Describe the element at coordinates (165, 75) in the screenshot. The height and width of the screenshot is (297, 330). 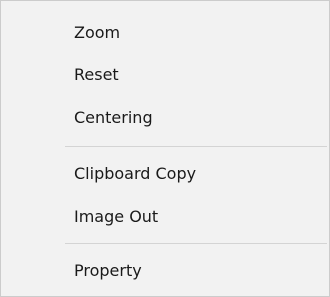
I see `menu-item-reset: Reset` at that location.